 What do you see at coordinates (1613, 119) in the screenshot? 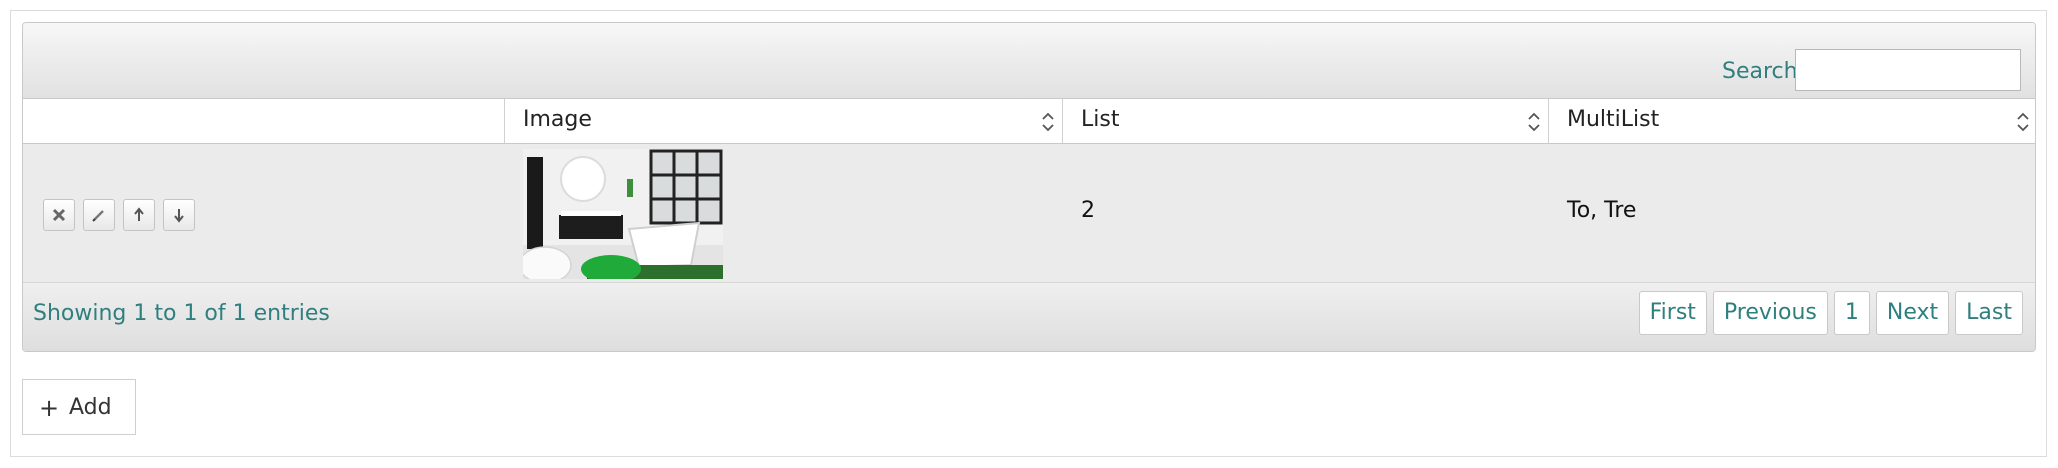
I see `column-header-label: MultiList` at bounding box center [1613, 119].